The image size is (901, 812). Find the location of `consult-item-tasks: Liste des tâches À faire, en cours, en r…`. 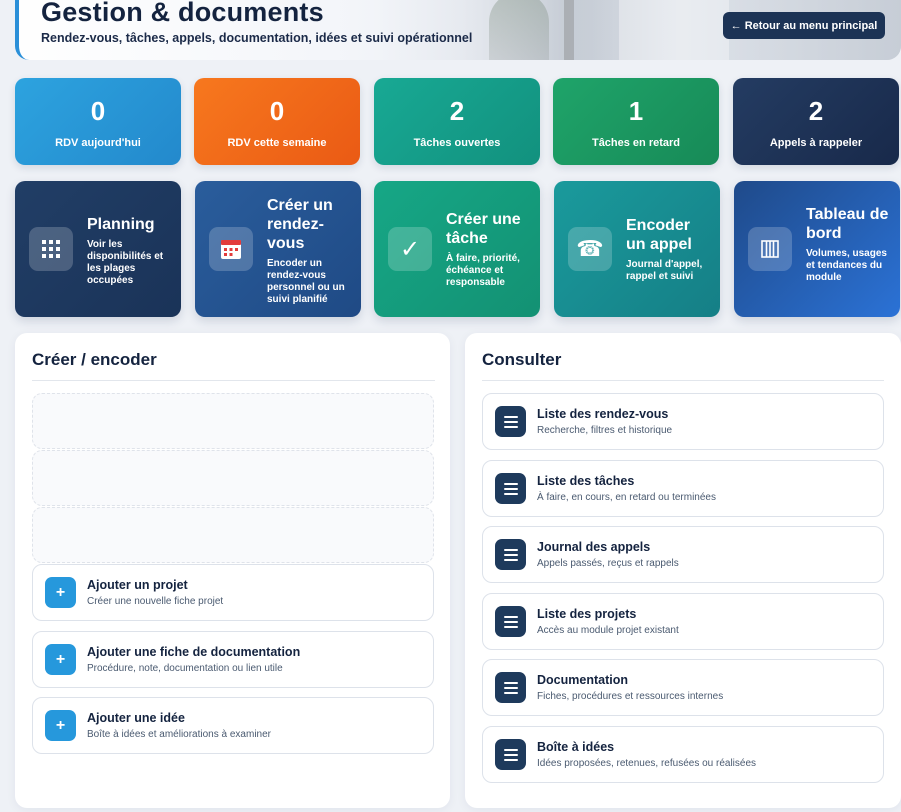

consult-item-tasks: Liste des tâches À faire, en cours, en r… is located at coordinates (683, 488).